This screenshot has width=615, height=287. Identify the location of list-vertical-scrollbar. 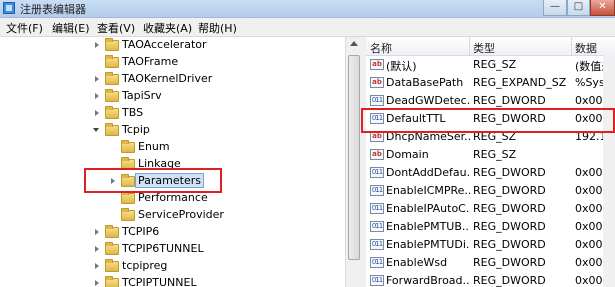
(609, 171).